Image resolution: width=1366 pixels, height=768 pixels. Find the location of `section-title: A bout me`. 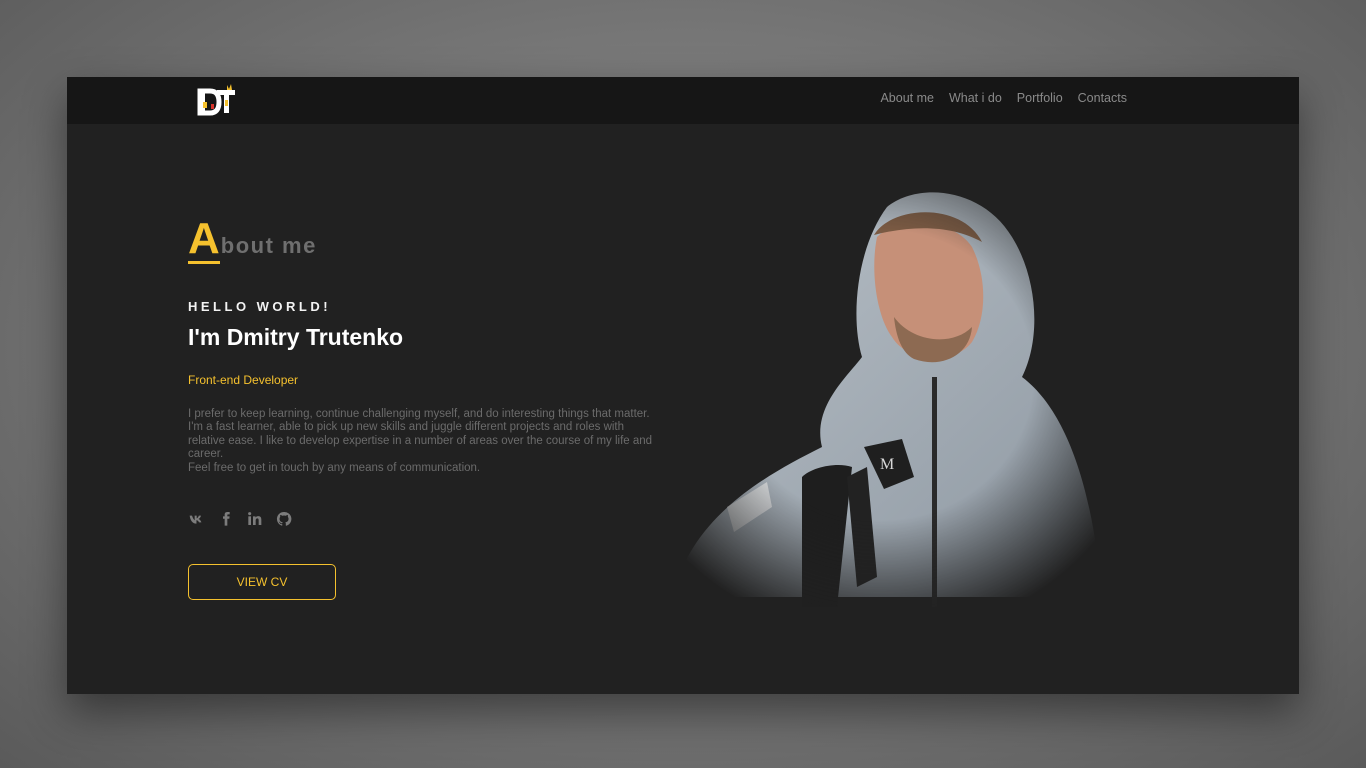

section-title: A bout me is located at coordinates (252, 239).